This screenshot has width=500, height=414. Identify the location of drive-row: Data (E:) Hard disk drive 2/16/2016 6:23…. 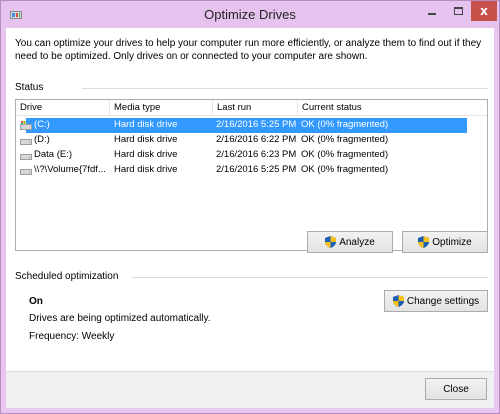
(251, 155).